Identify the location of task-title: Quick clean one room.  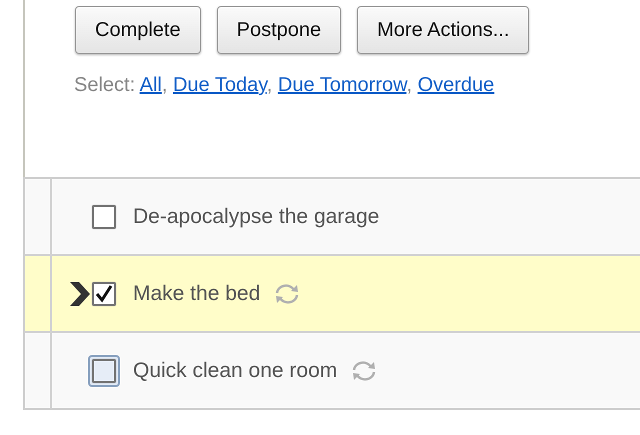
(235, 370).